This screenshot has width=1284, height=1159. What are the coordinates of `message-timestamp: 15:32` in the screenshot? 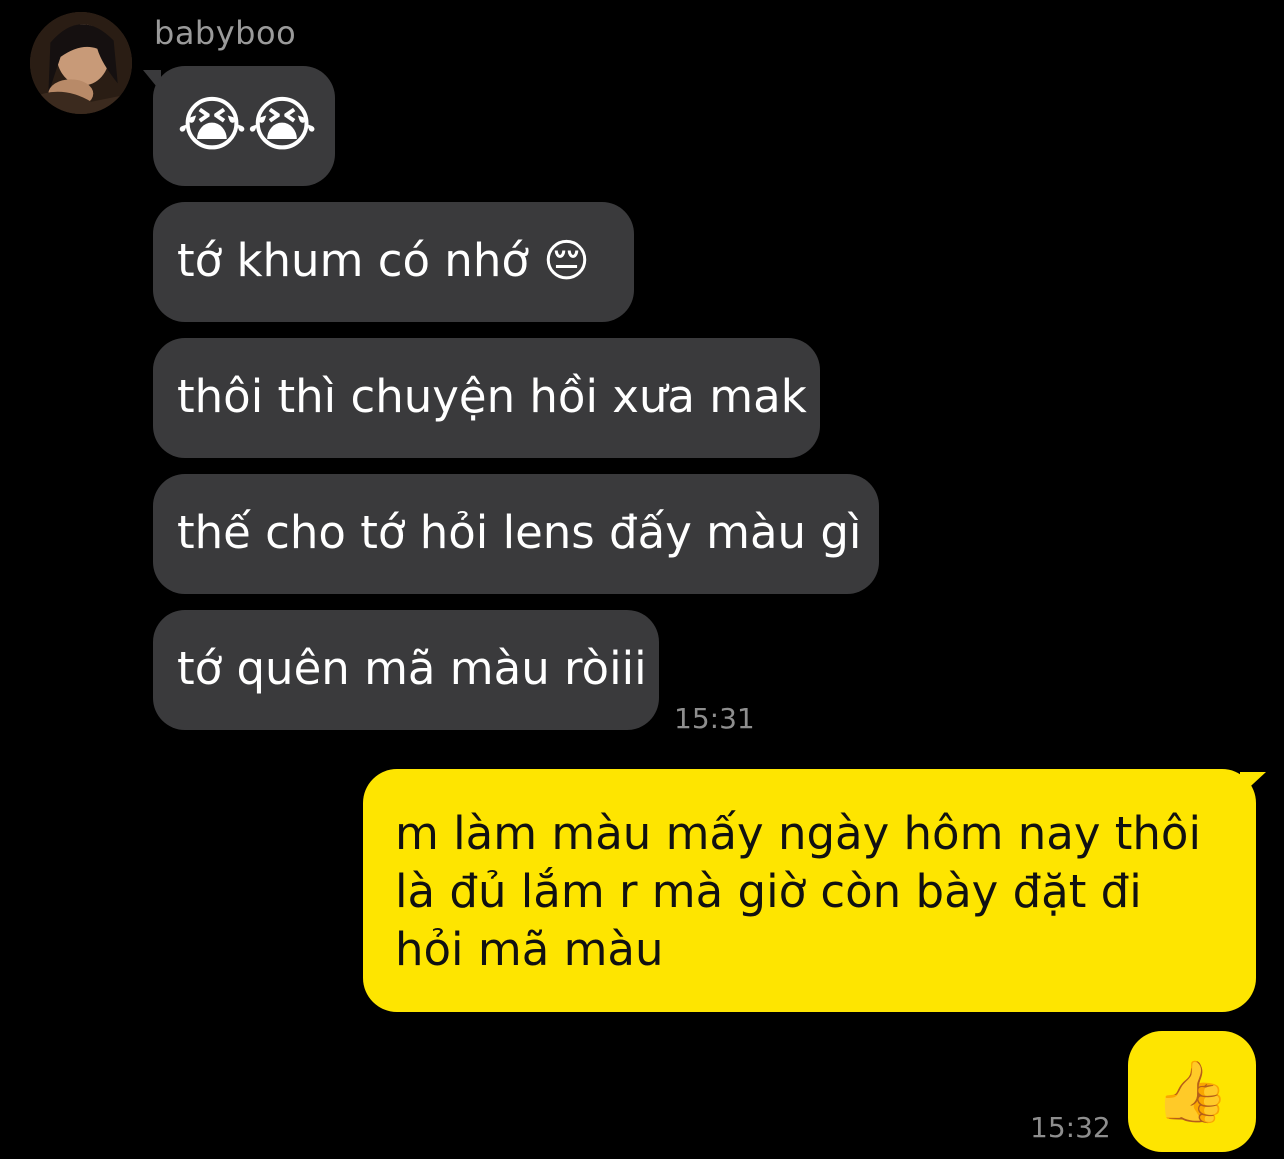 It's located at (1070, 1127).